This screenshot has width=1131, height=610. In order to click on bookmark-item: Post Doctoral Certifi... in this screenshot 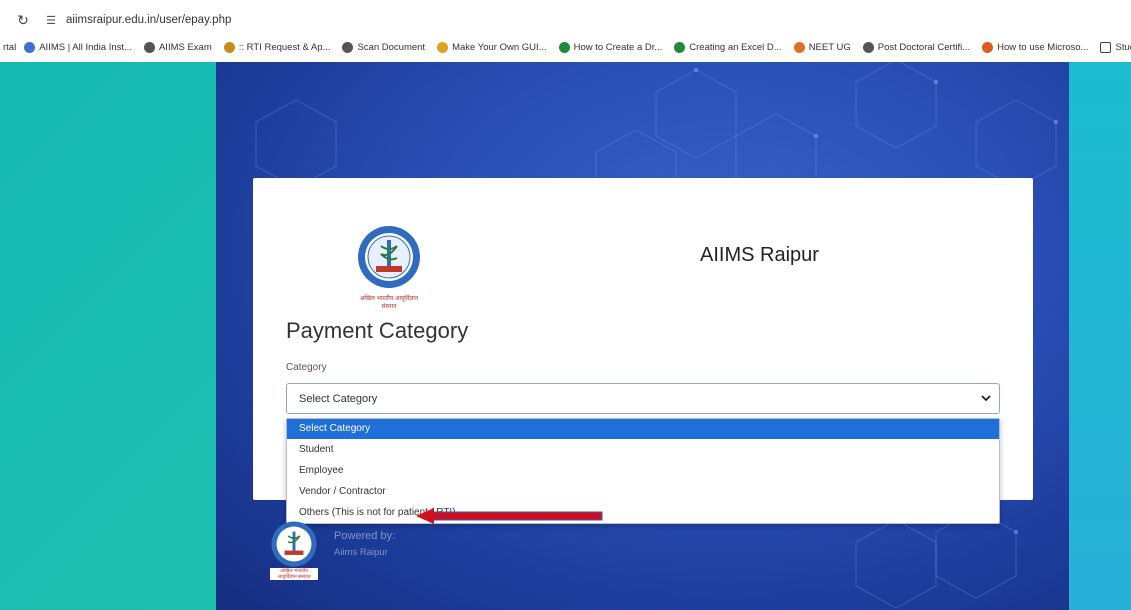, I will do `click(916, 47)`.